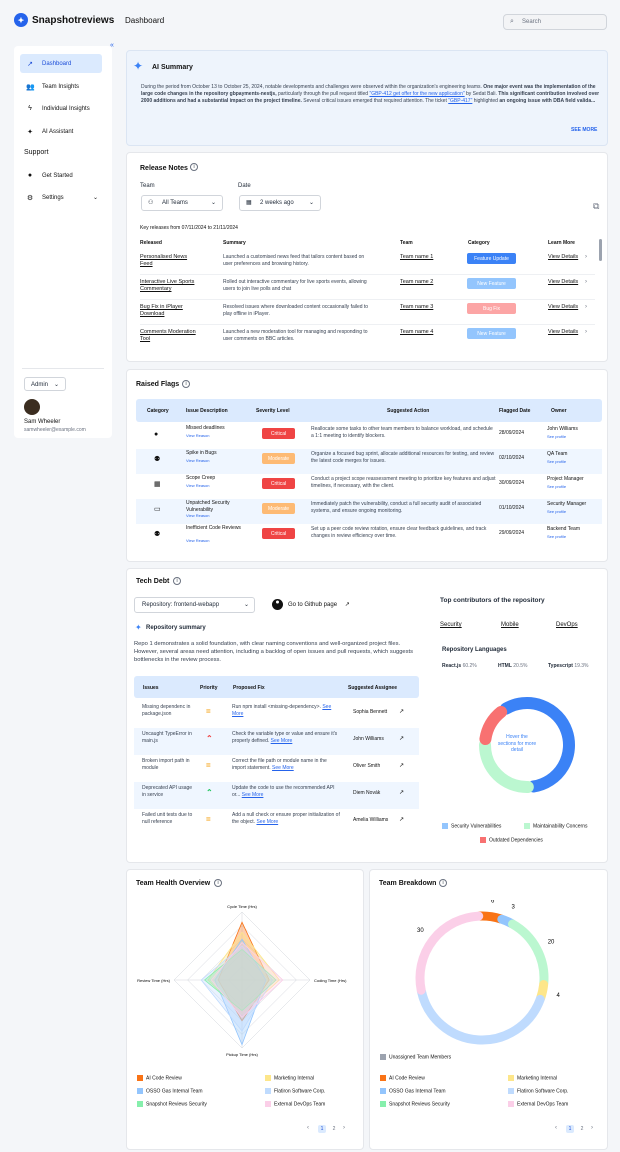 The width and height of the screenshot is (620, 1152). Describe the element at coordinates (311, 203) in the screenshot. I see `chevron-down-icon: ⌄` at that location.